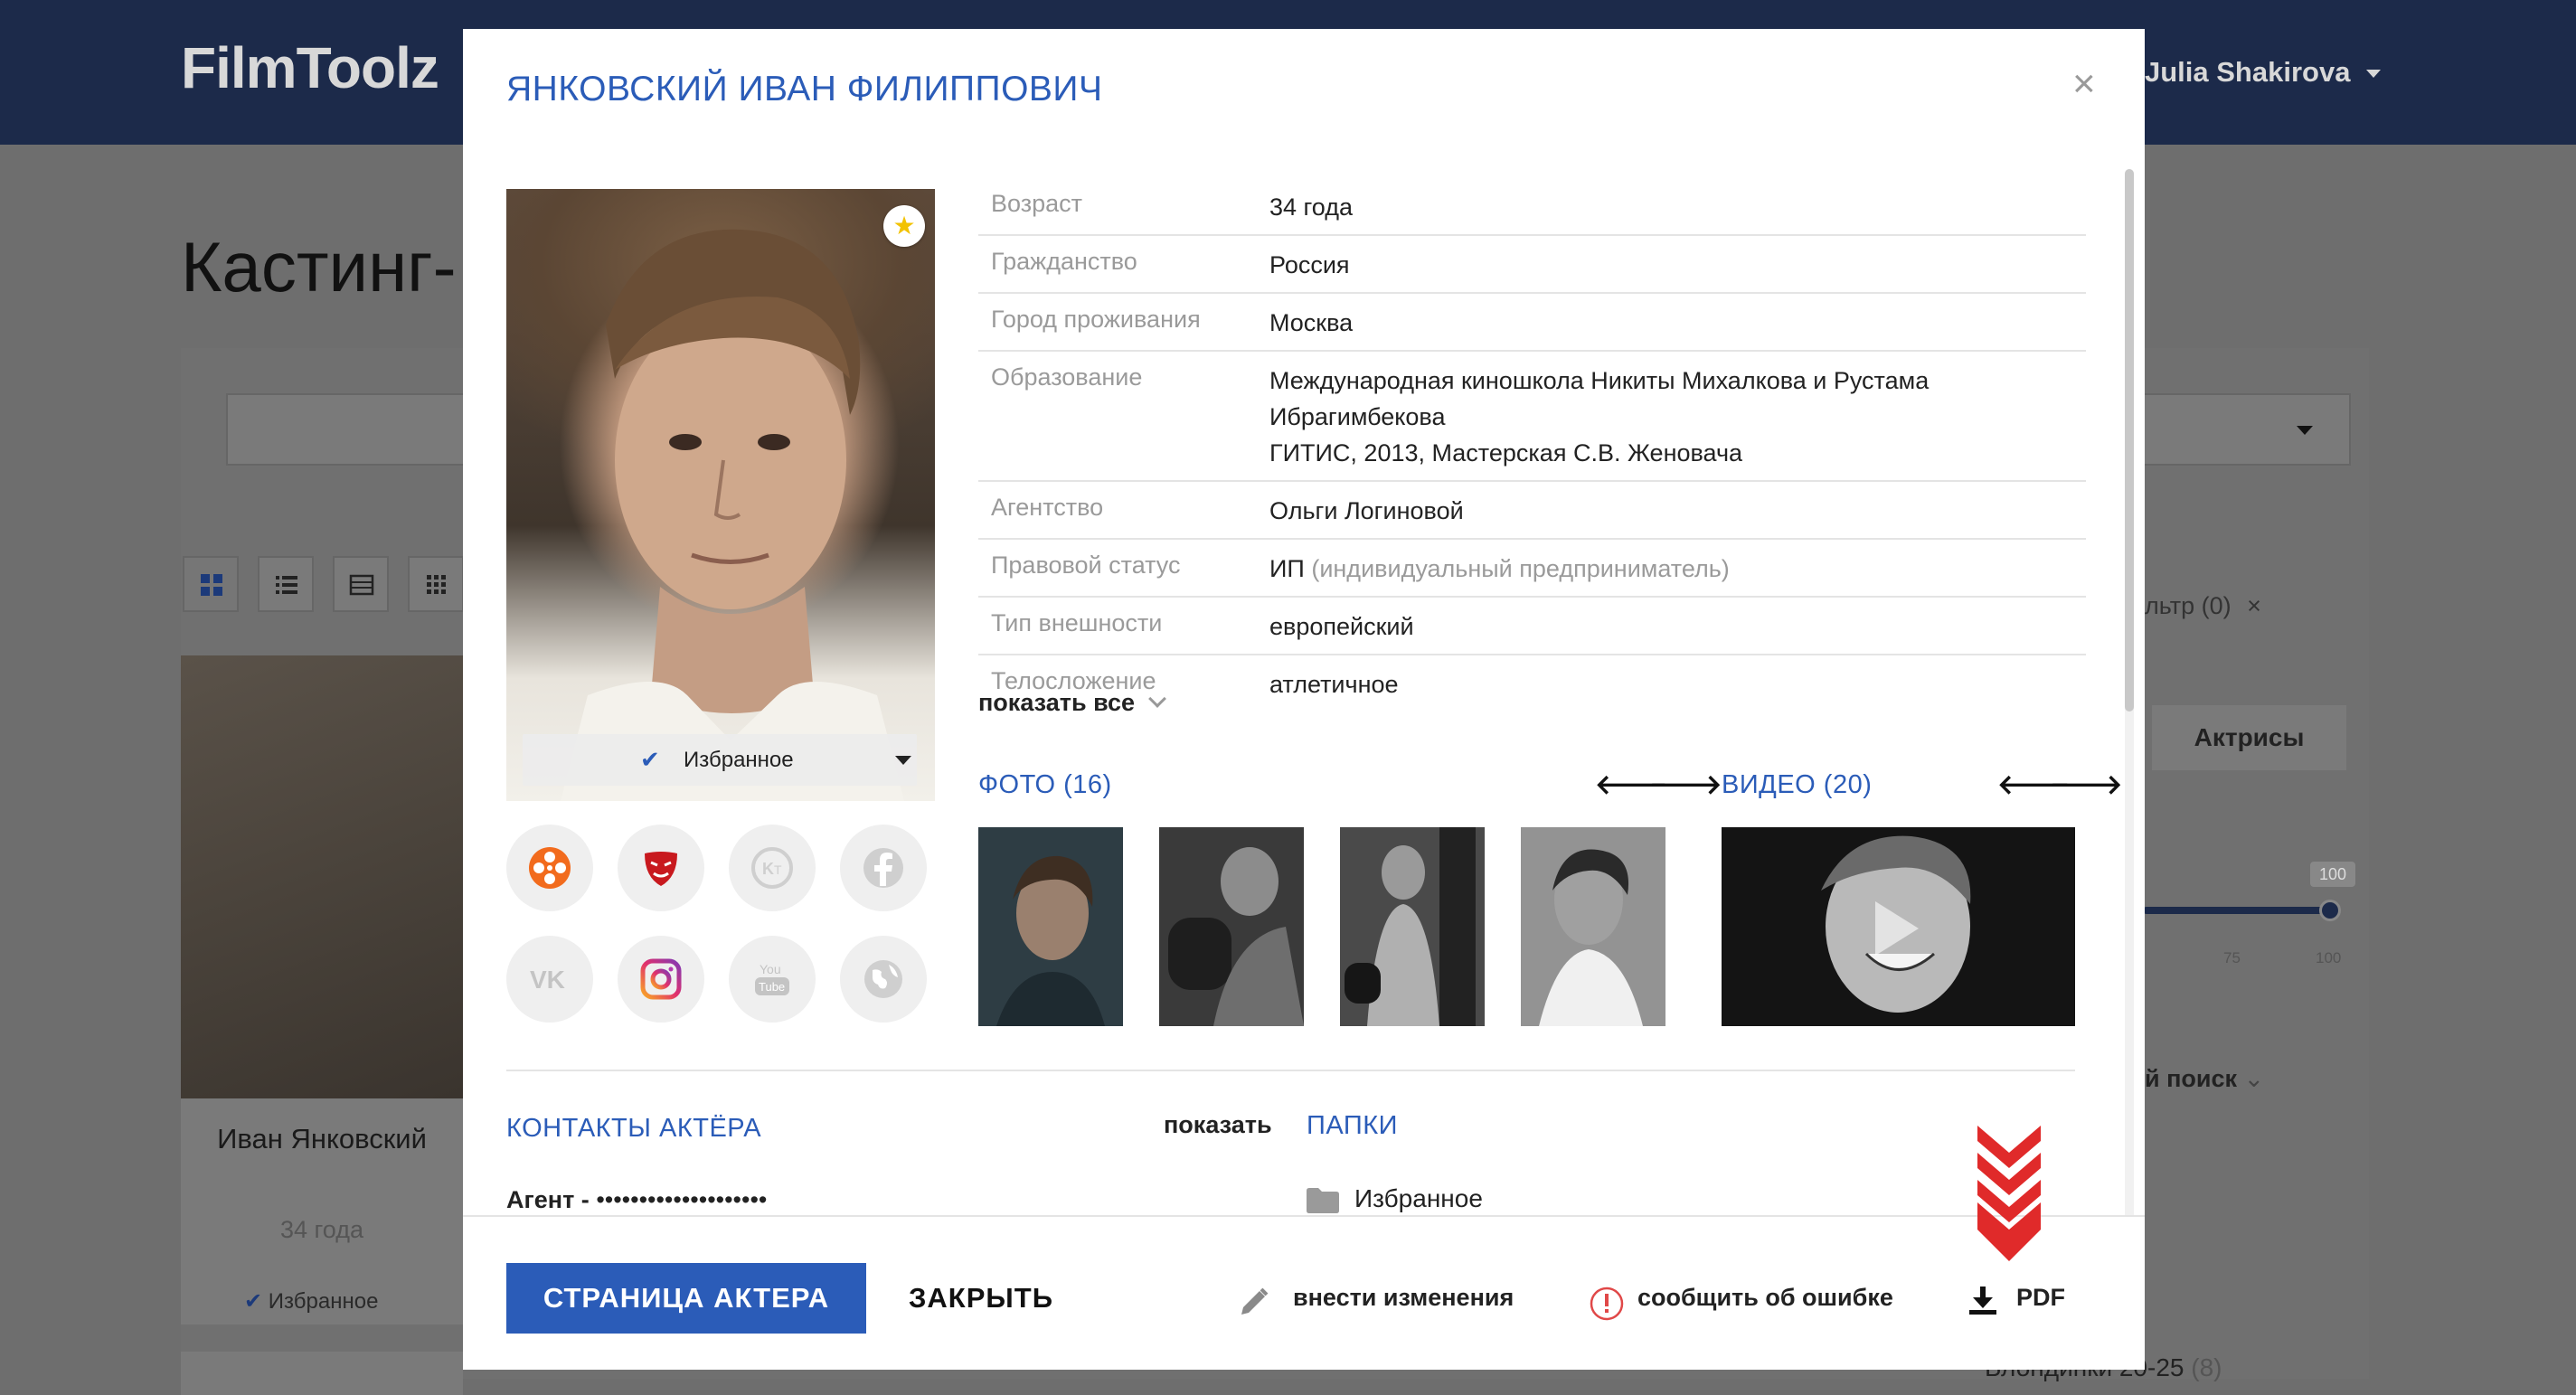 The image size is (2576, 1395). What do you see at coordinates (2249, 737) in the screenshot?
I see `tab-actresses: Актрисы` at bounding box center [2249, 737].